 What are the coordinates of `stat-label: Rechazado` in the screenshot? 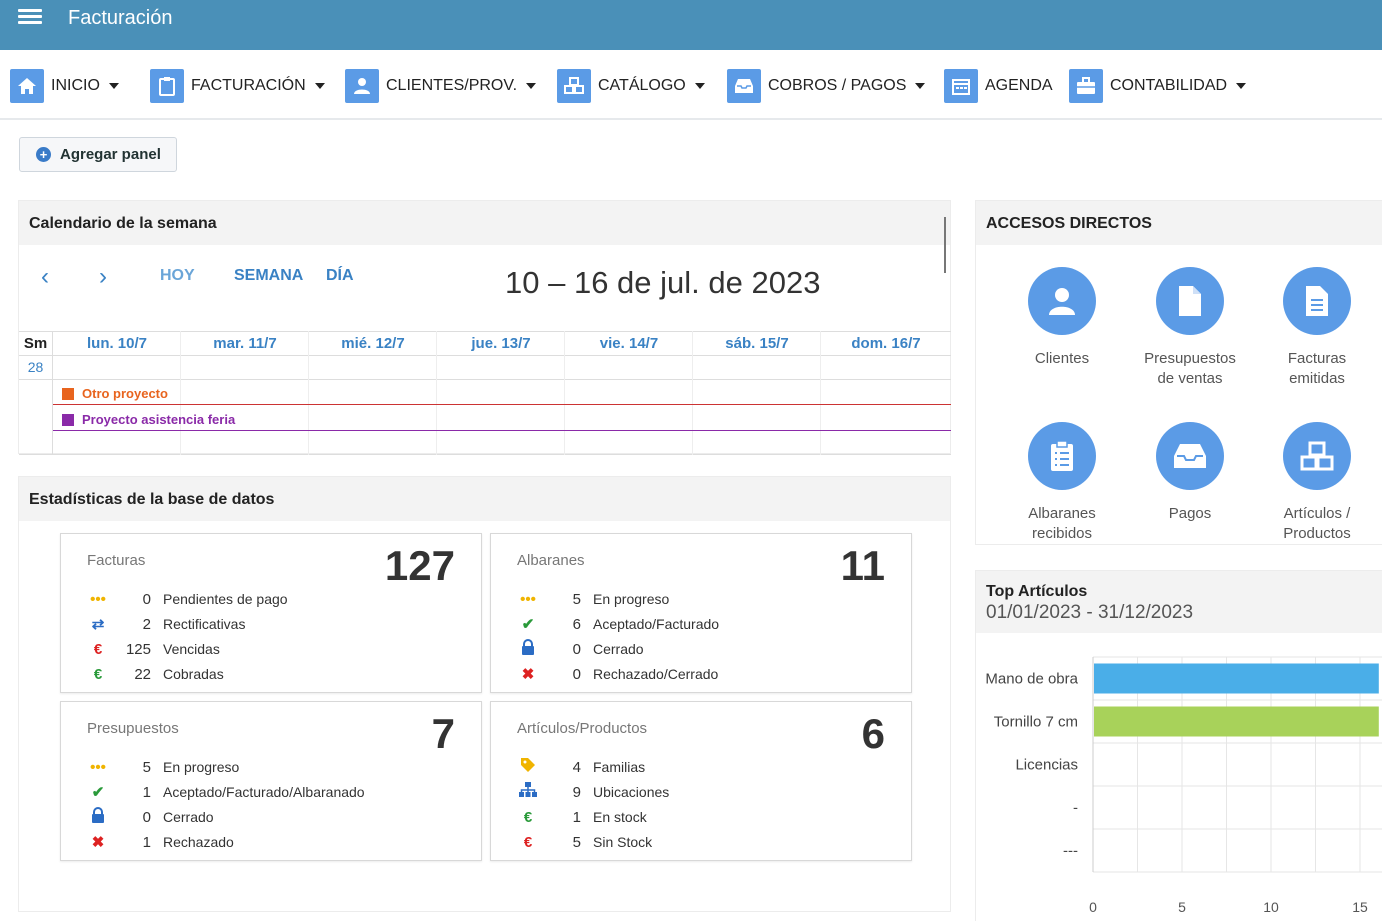 It's located at (198, 842).